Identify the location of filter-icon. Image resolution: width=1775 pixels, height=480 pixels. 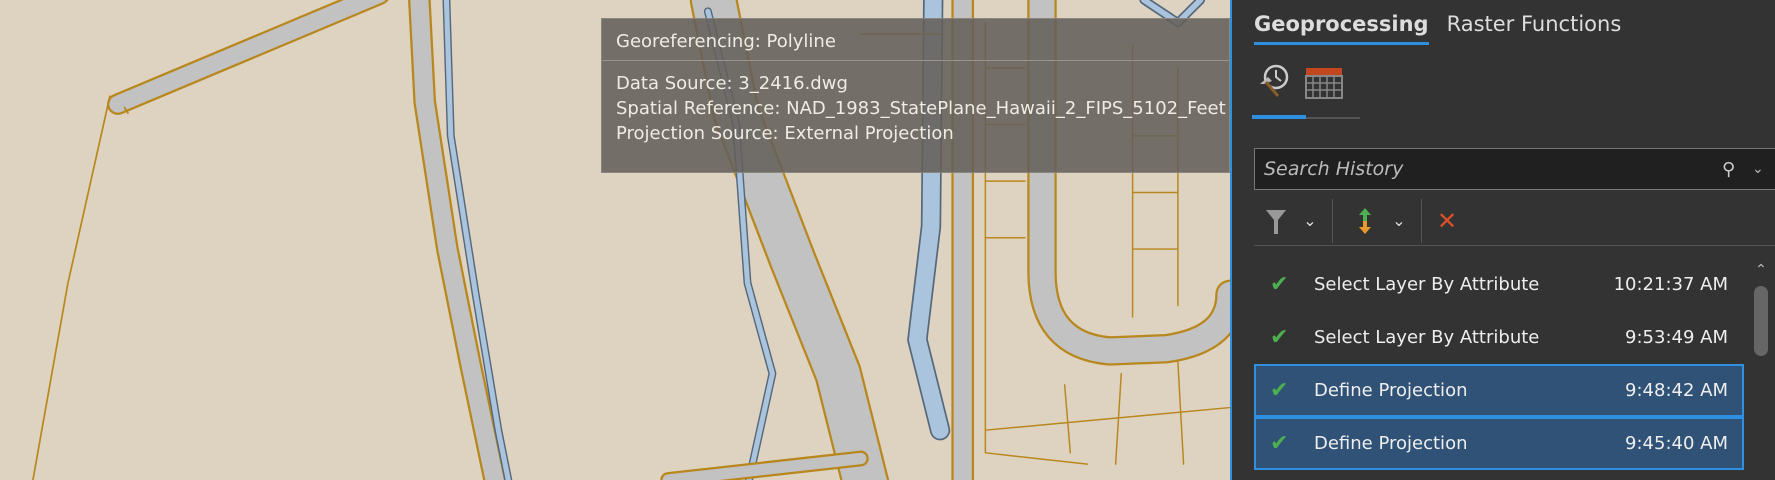
(1276, 221).